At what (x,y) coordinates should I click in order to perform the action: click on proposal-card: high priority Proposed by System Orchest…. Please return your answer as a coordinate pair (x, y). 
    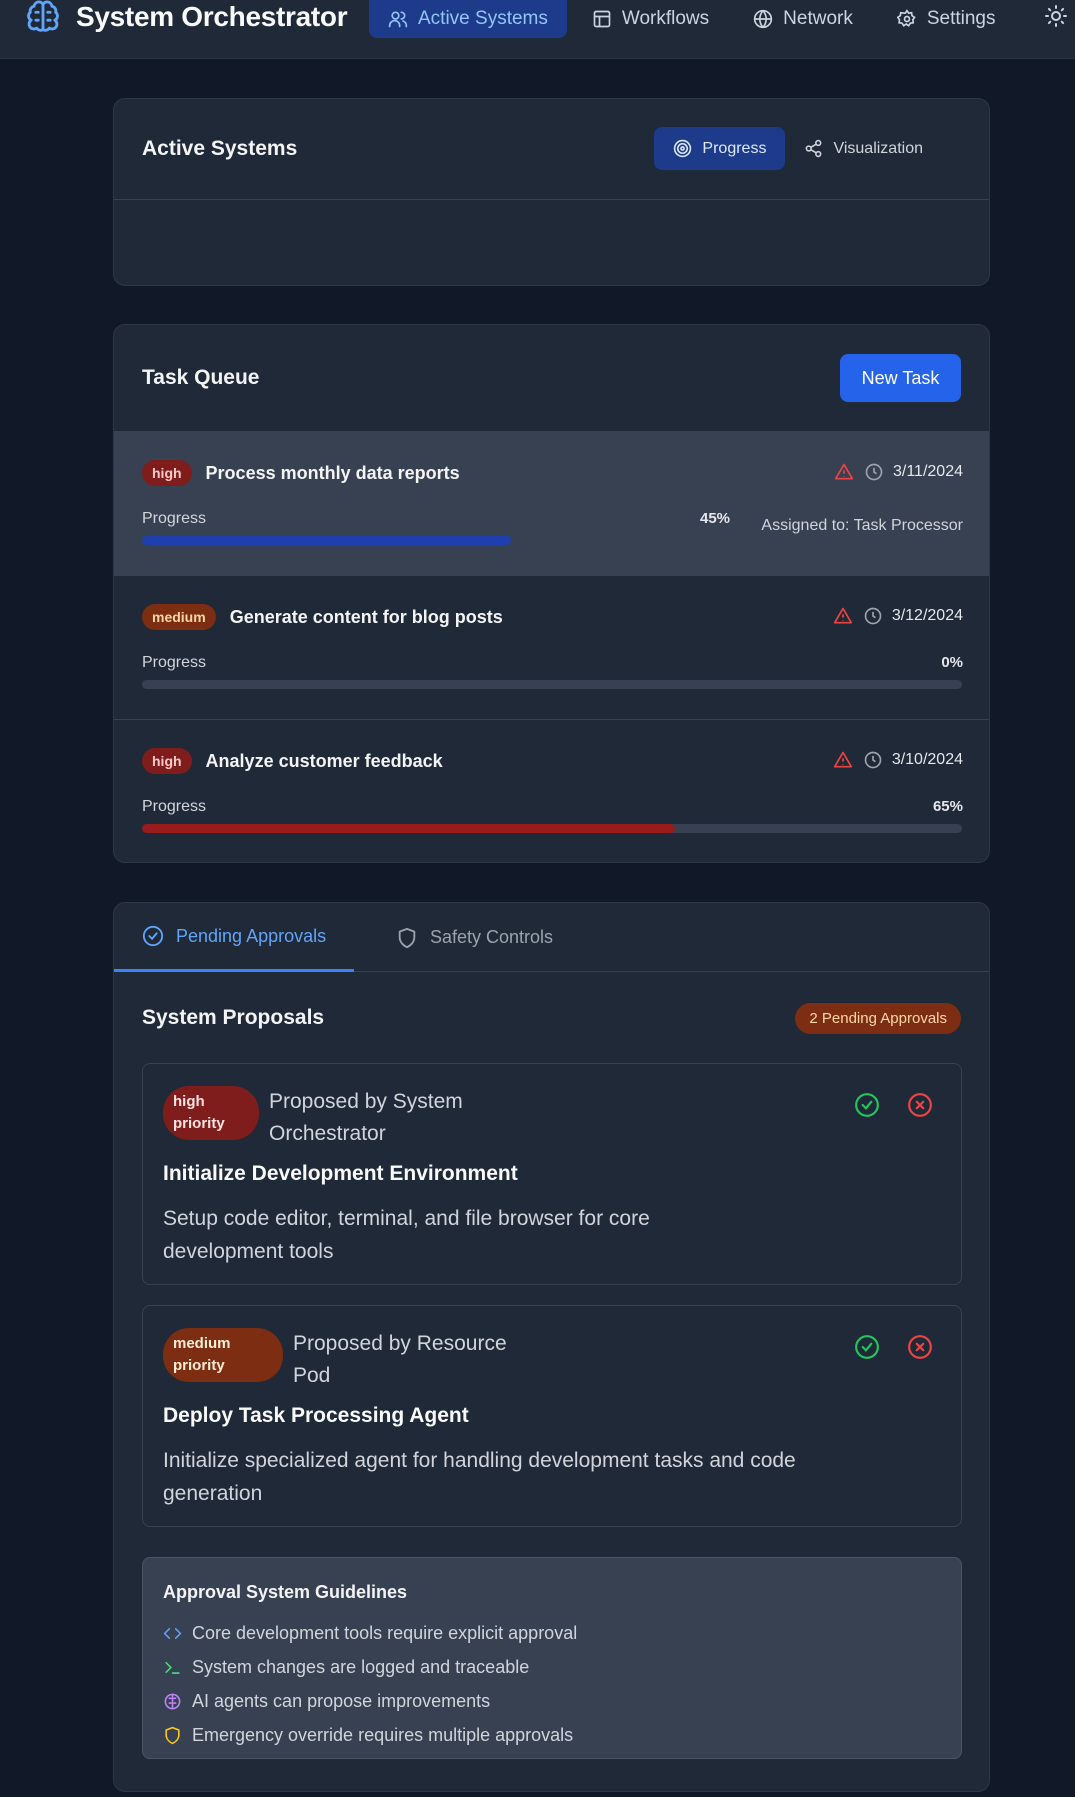
    Looking at the image, I should click on (552, 1174).